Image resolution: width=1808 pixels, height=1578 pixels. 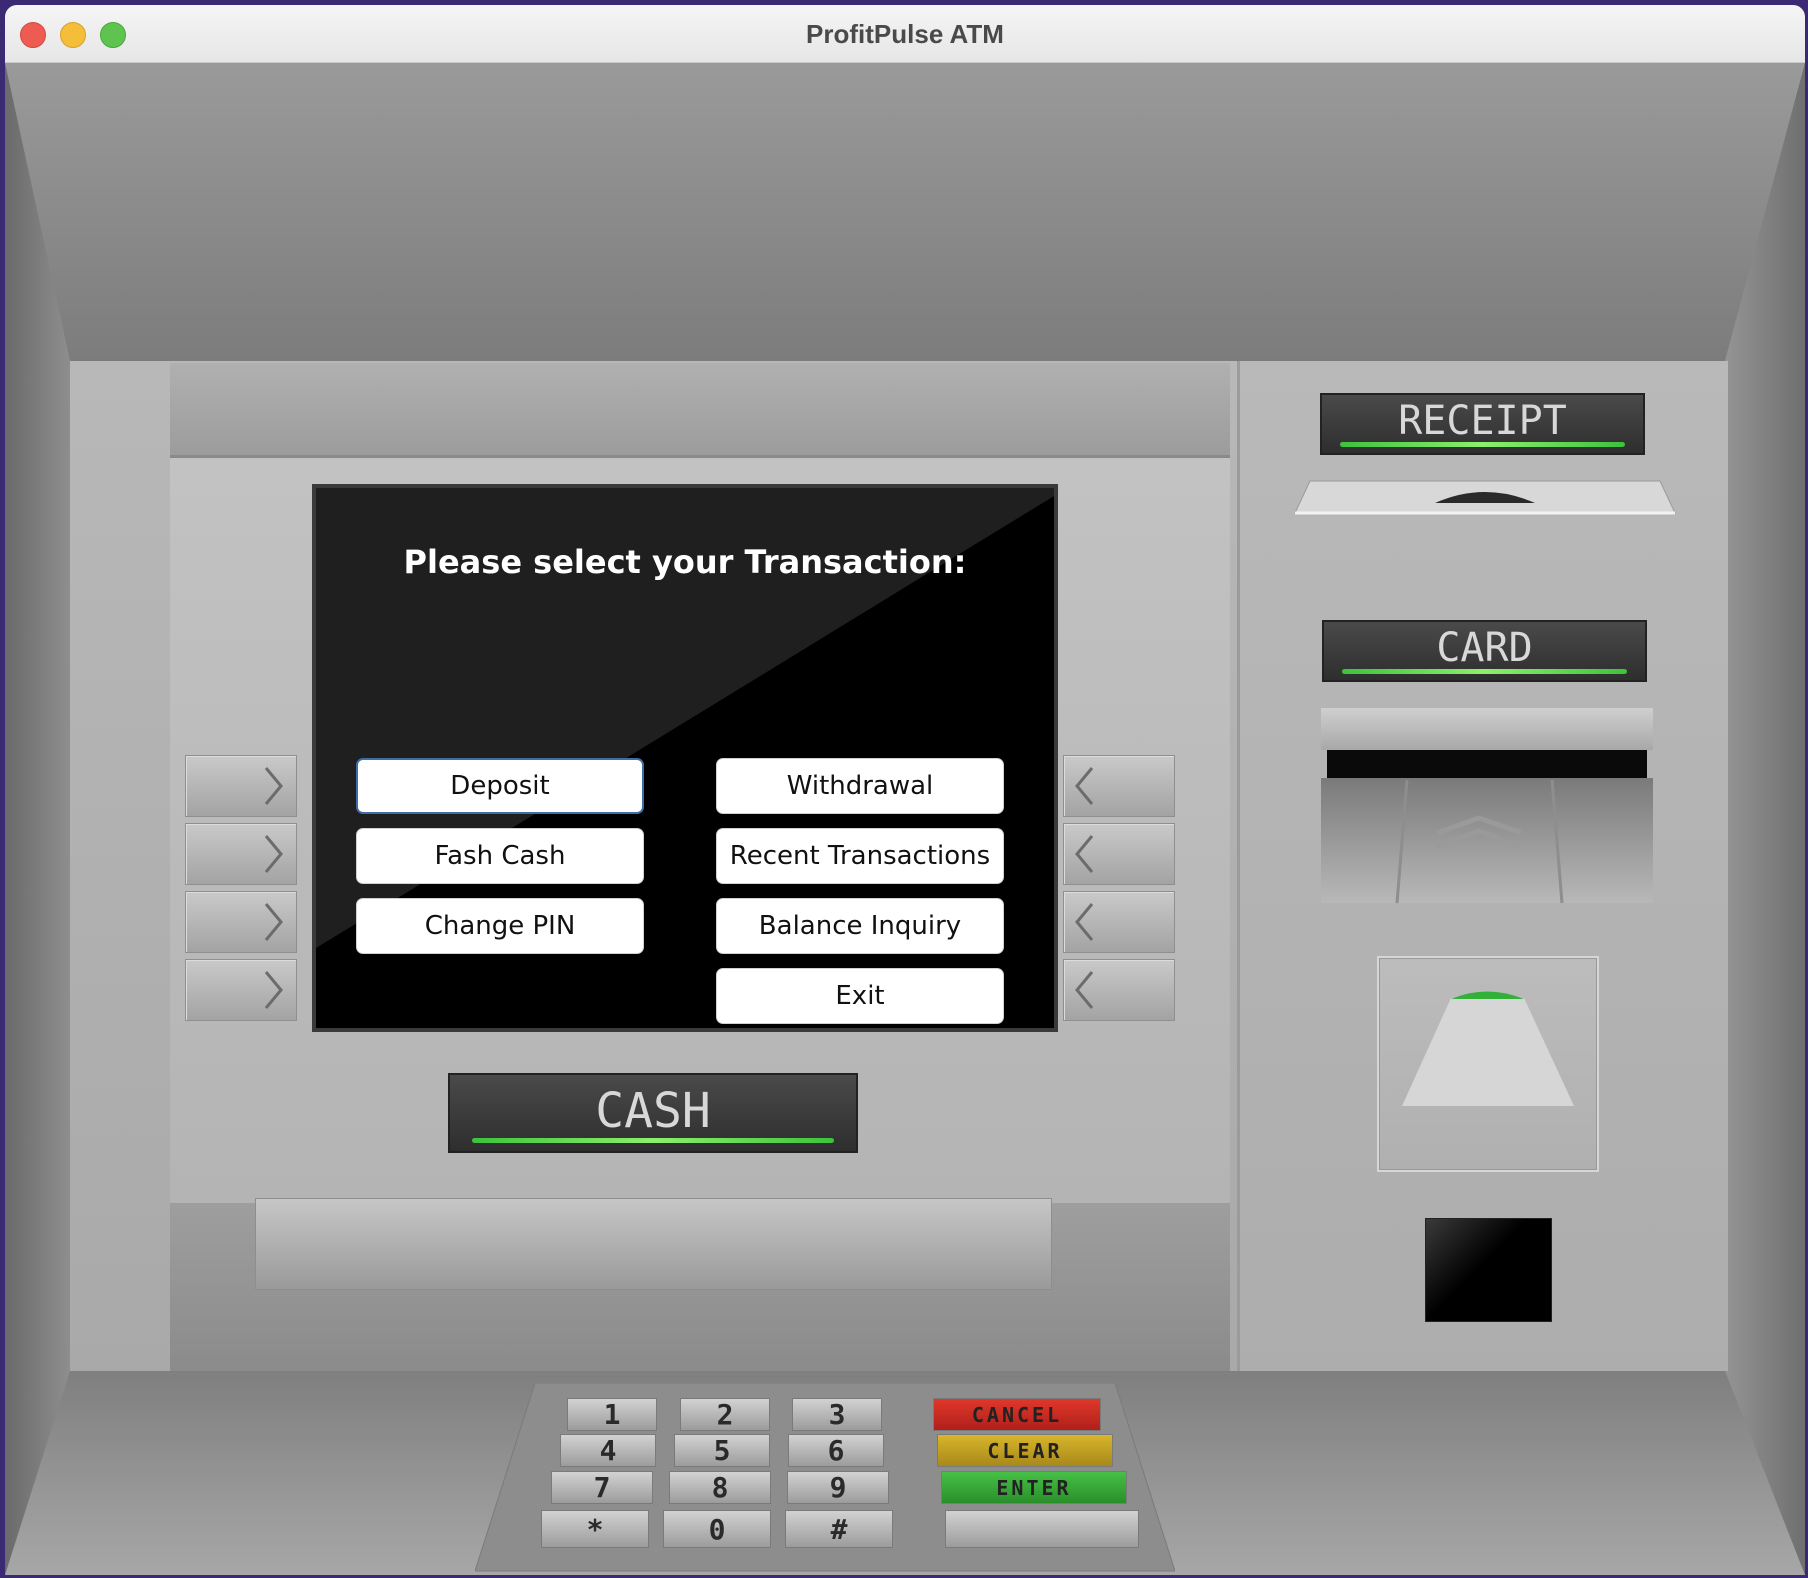 I want to click on key-5: 5, so click(x=722, y=1450).